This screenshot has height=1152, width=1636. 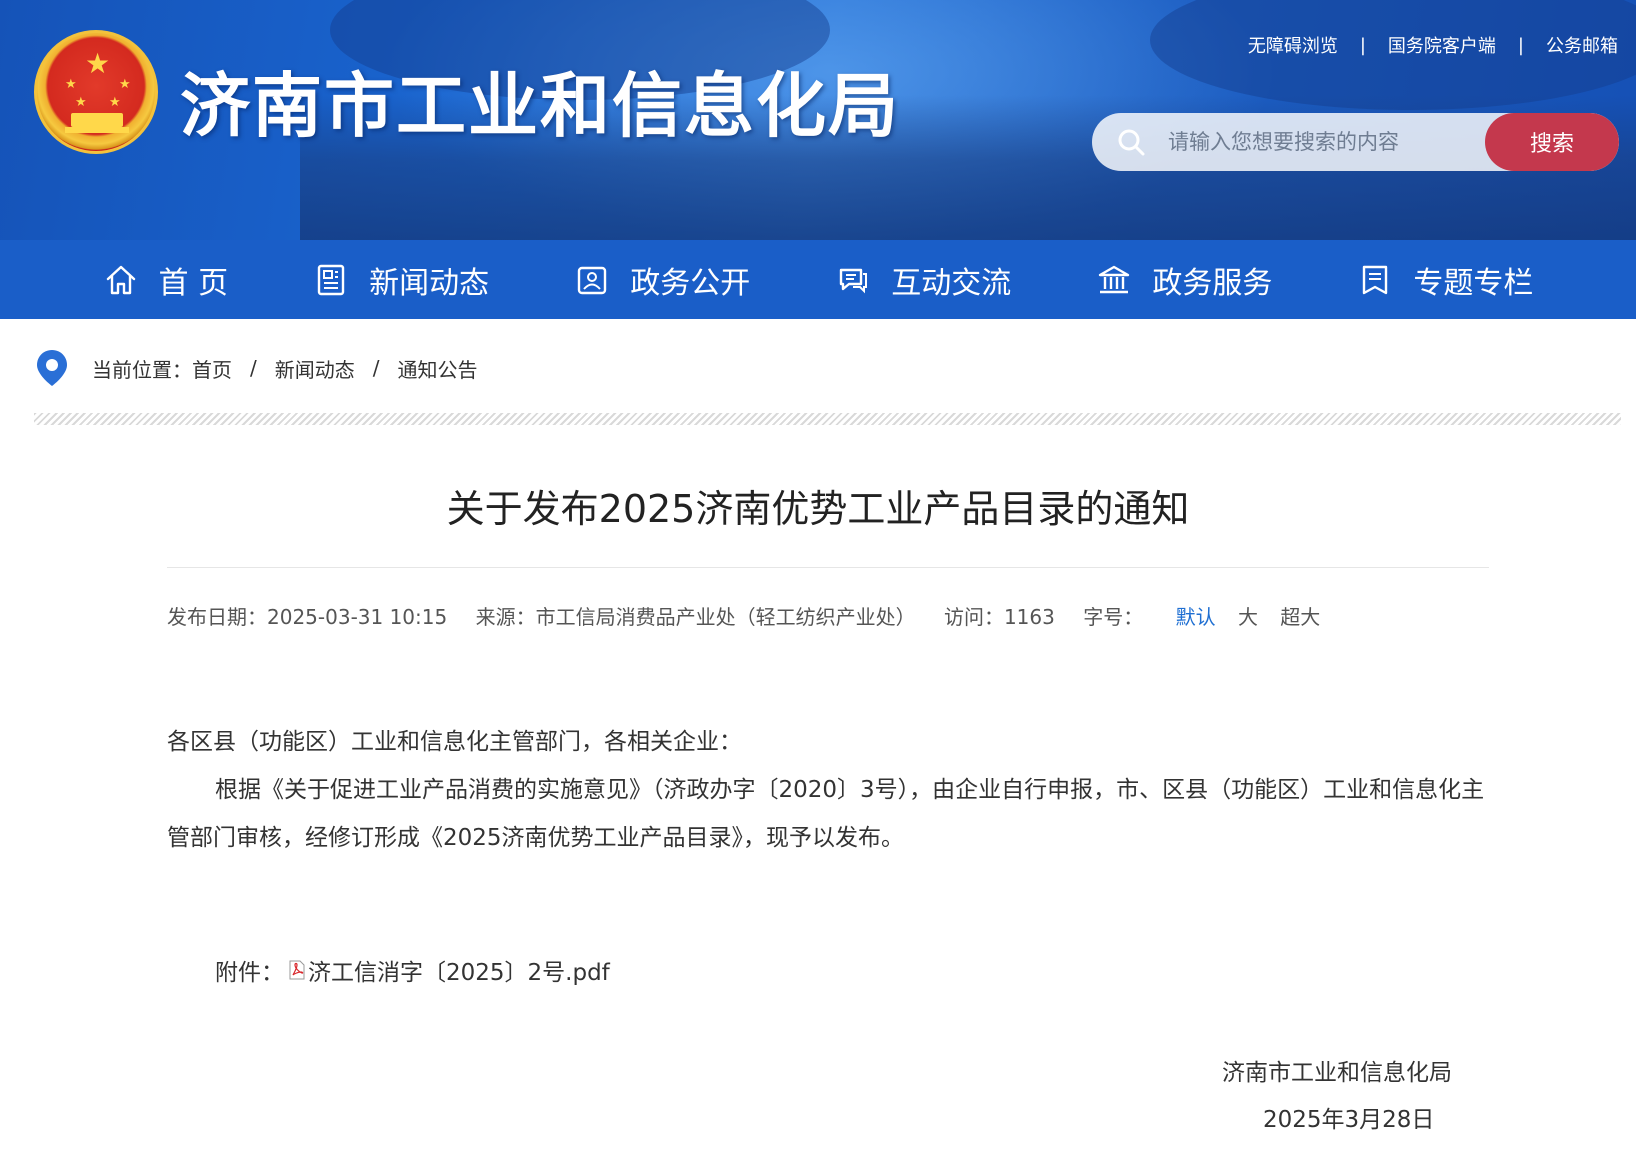 I want to click on article-source: 来源：市工信局消费品产业处（轻工纺织产业处）, so click(x=695, y=617).